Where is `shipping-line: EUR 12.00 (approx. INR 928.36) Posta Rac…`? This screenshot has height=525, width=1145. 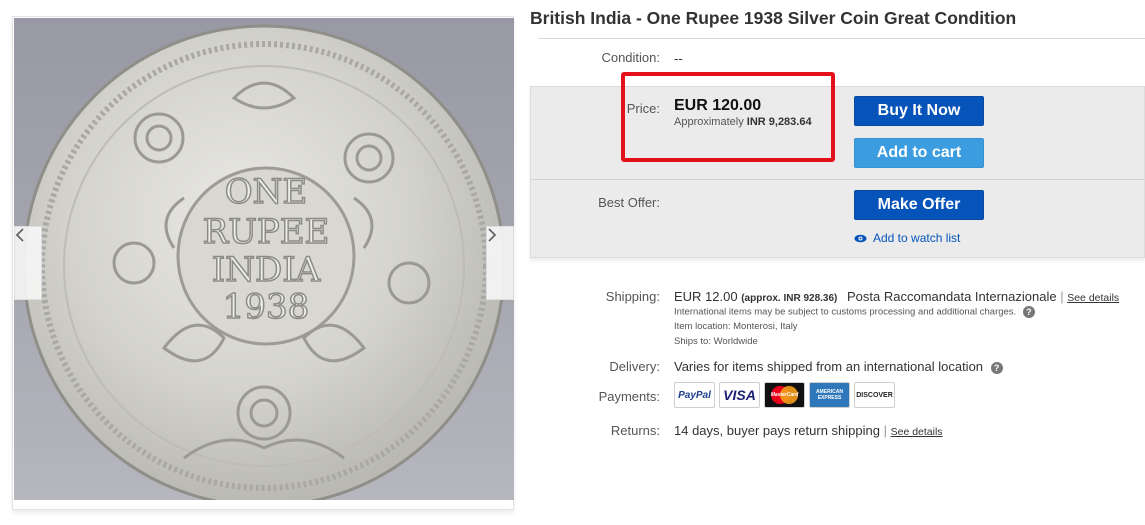 shipping-line: EUR 12.00 (approx. INR 928.36) Posta Rac… is located at coordinates (896, 296).